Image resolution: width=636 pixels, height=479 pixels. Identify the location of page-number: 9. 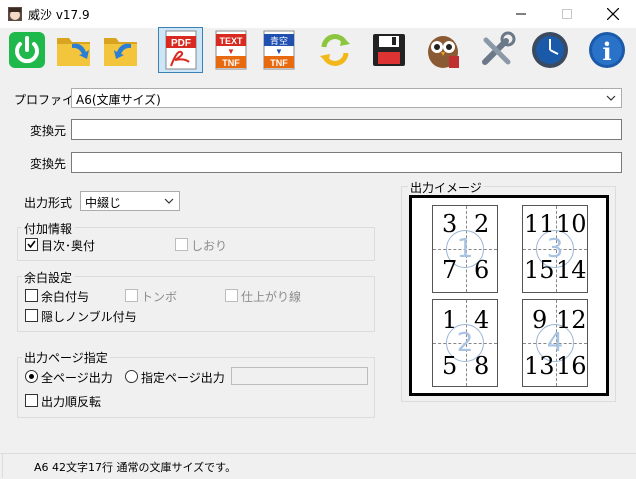
(540, 320).